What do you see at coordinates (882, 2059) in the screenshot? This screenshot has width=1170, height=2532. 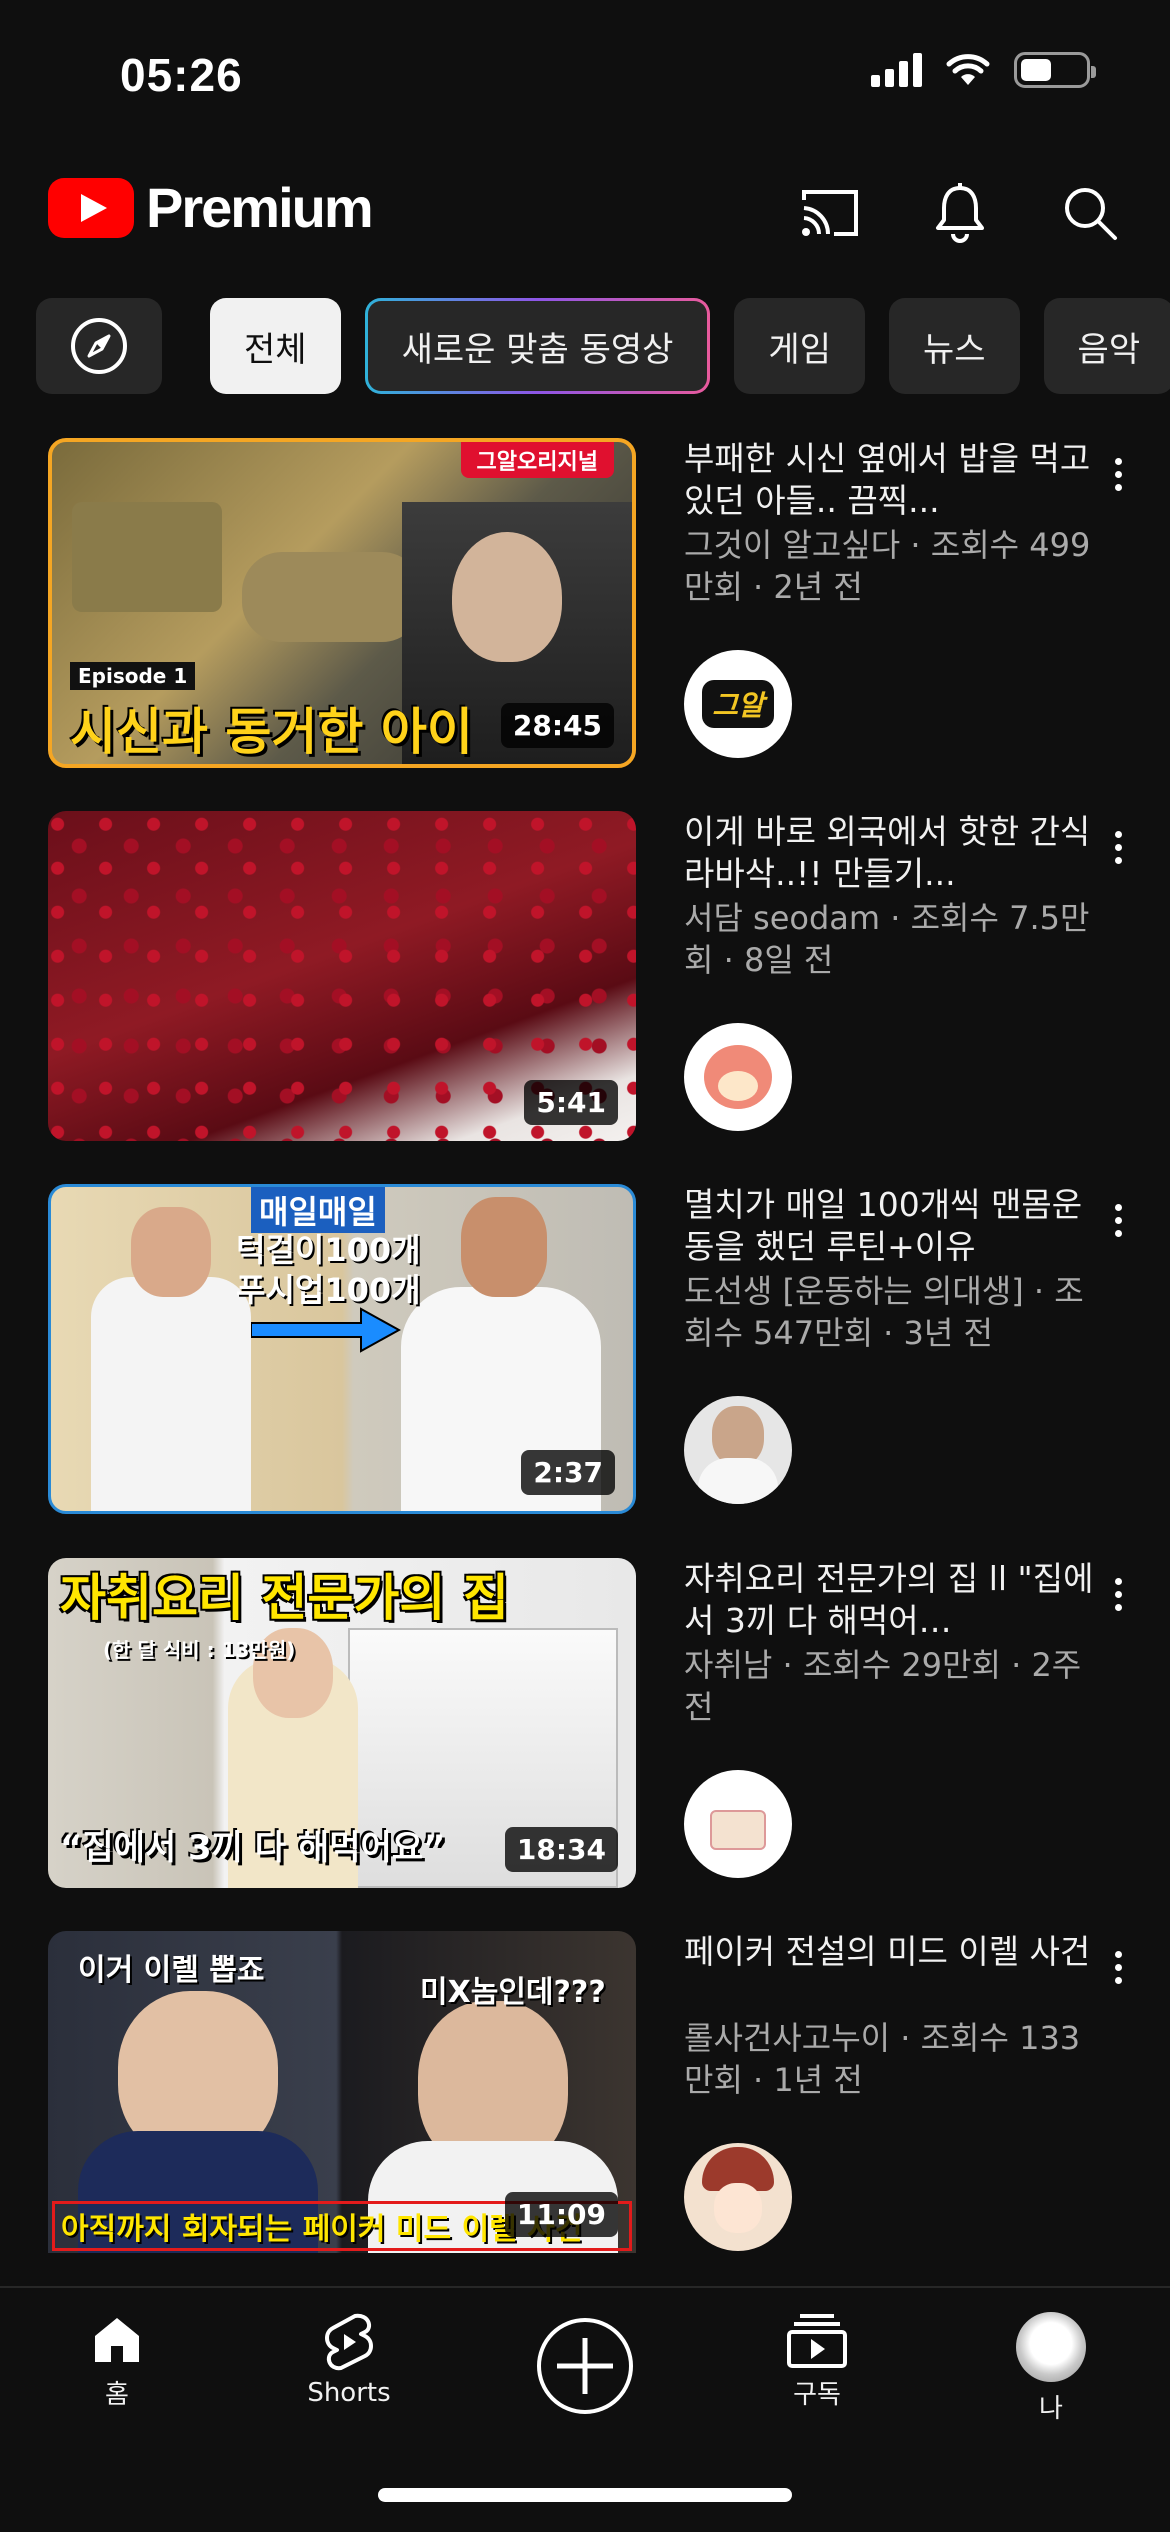 I see `video-meta: 롤사건사고누이 · 조회수 133만회 · 1년 전` at bounding box center [882, 2059].